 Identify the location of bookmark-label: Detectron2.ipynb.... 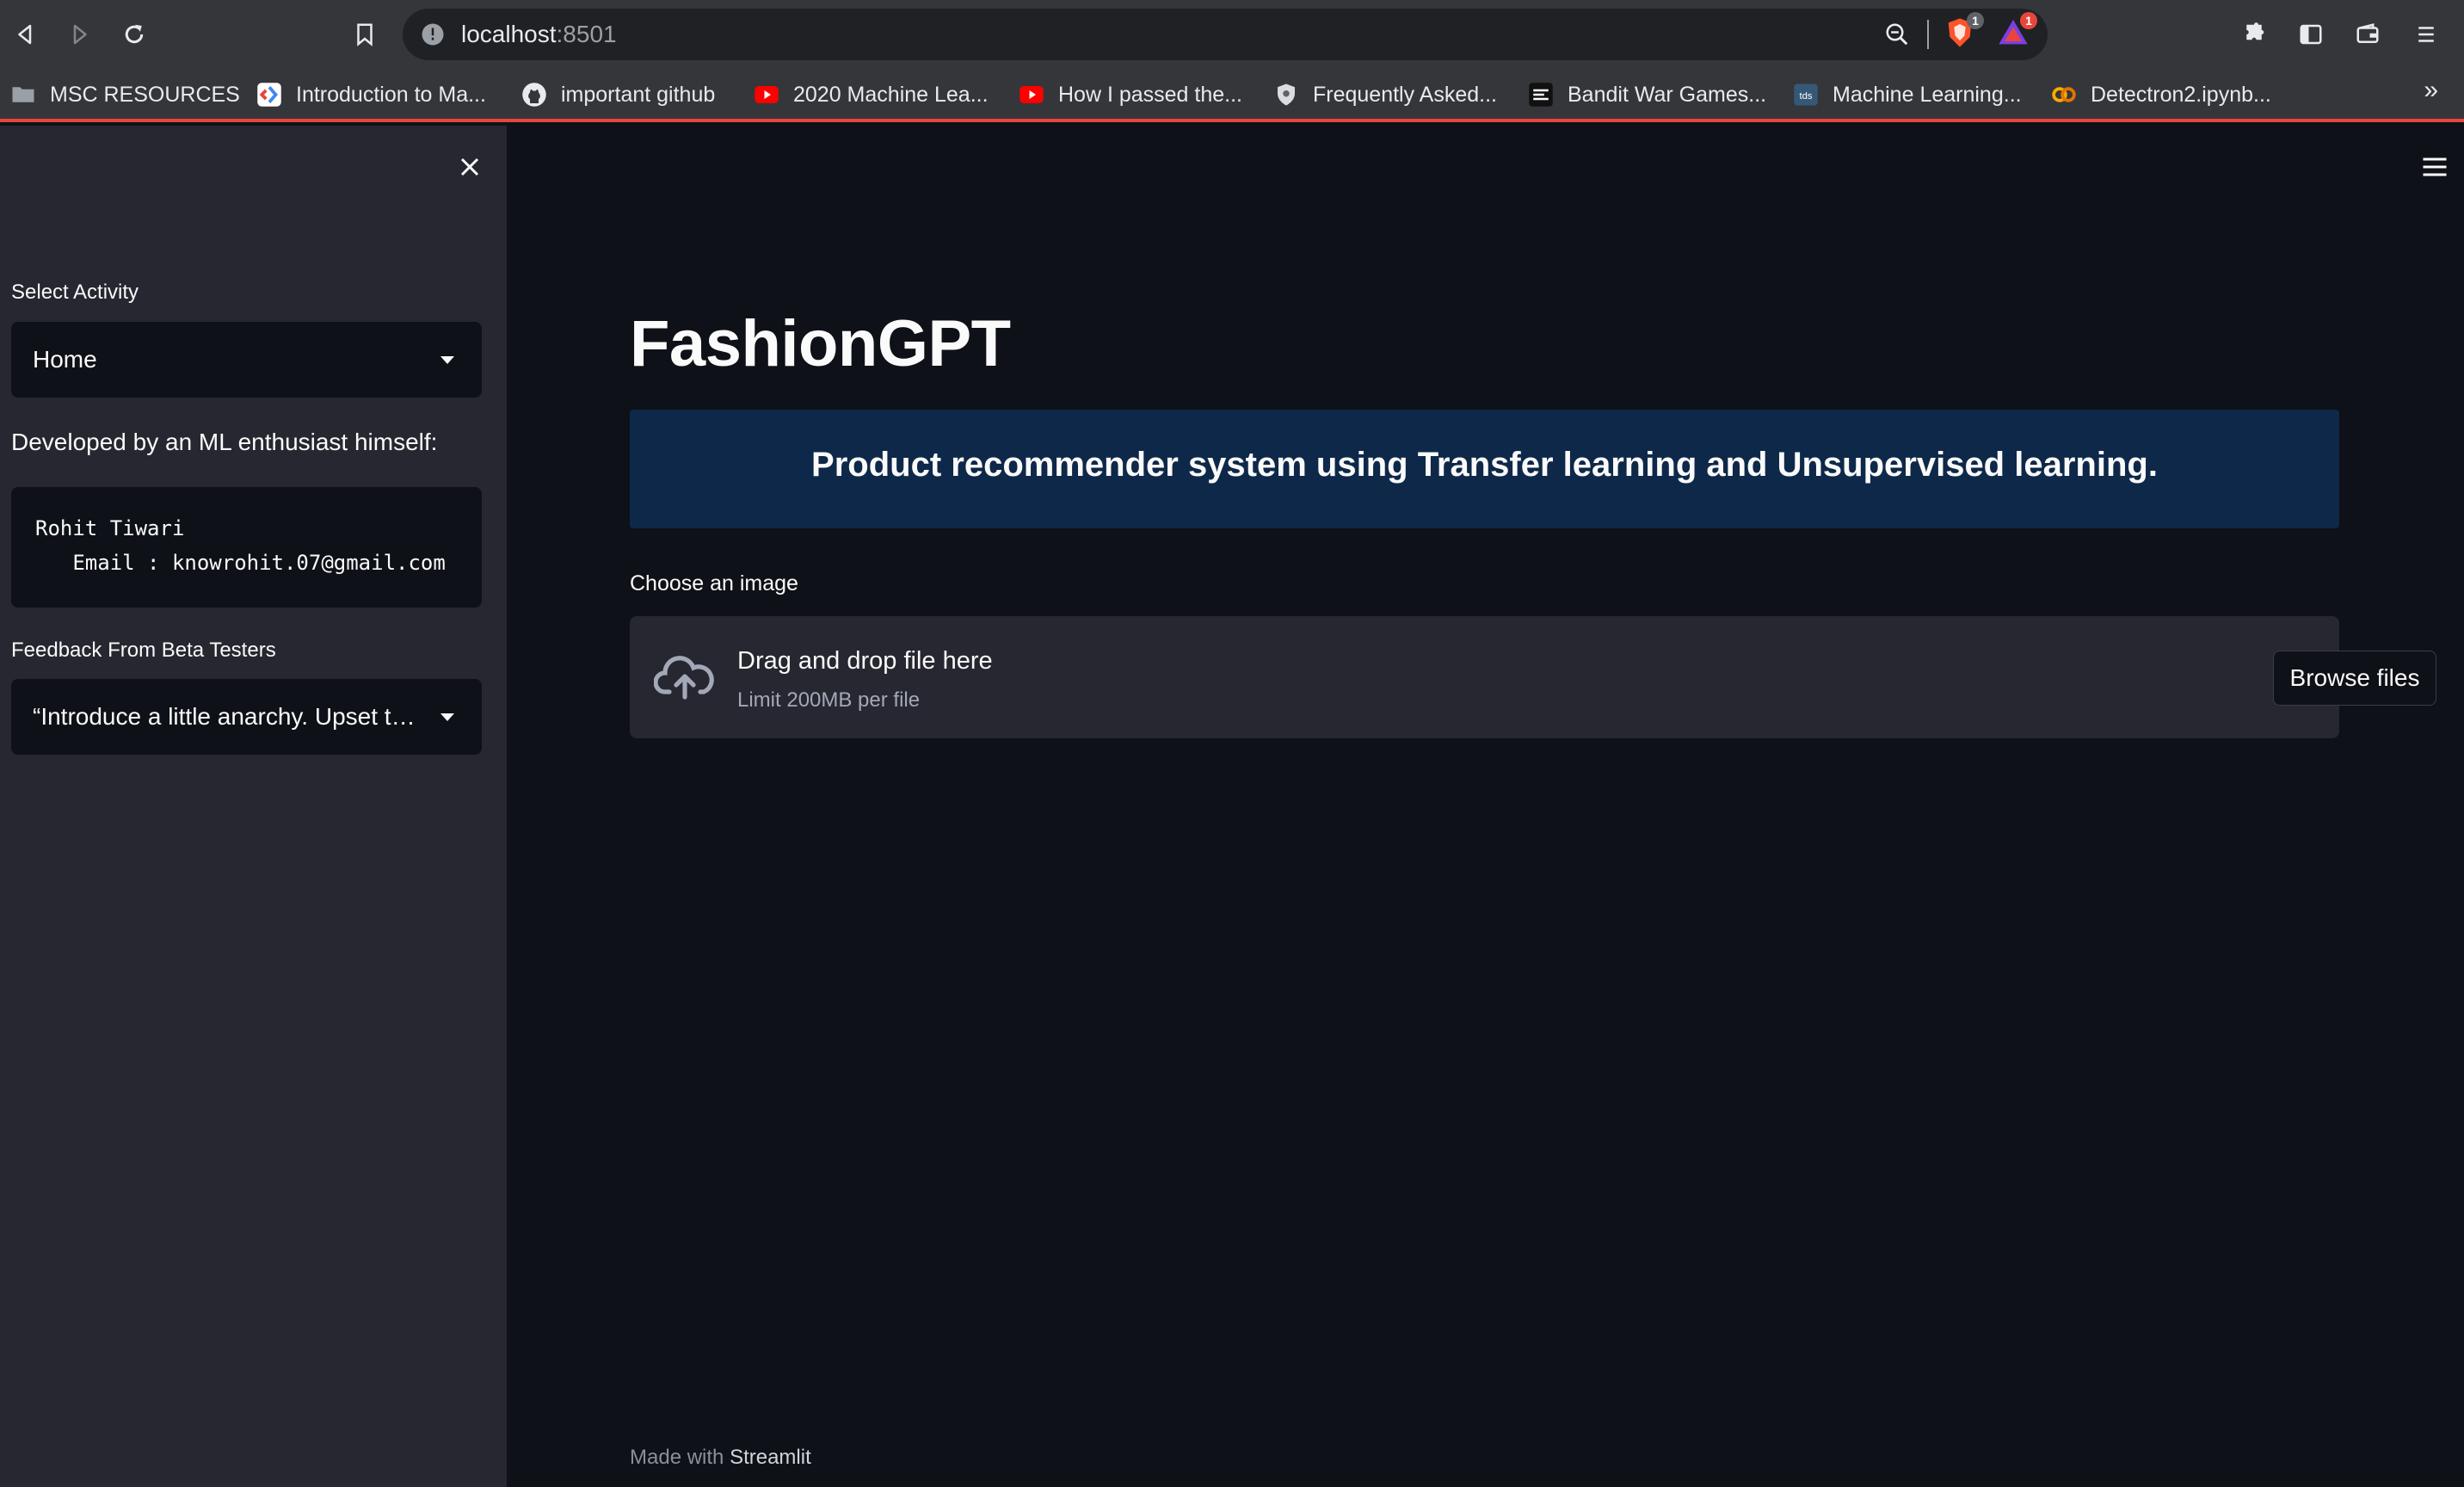
(2181, 94).